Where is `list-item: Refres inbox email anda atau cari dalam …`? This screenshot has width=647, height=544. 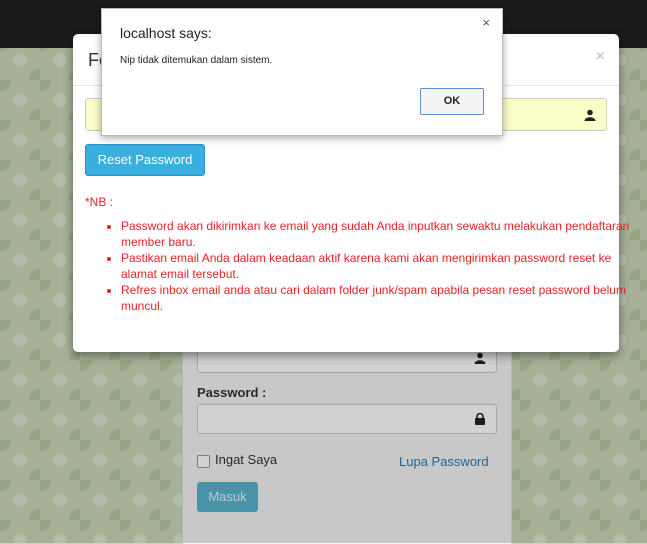 list-item: Refres inbox email anda atau cari dalam … is located at coordinates (376, 298).